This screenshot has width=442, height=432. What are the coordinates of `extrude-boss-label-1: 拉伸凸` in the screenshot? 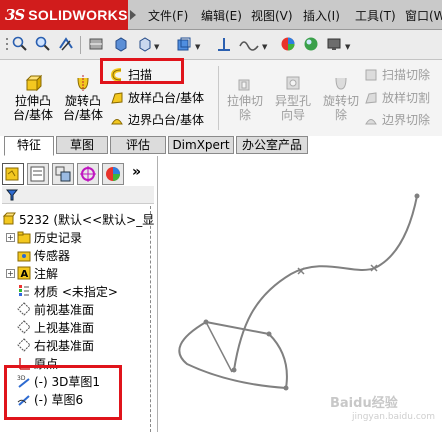 It's located at (32, 101).